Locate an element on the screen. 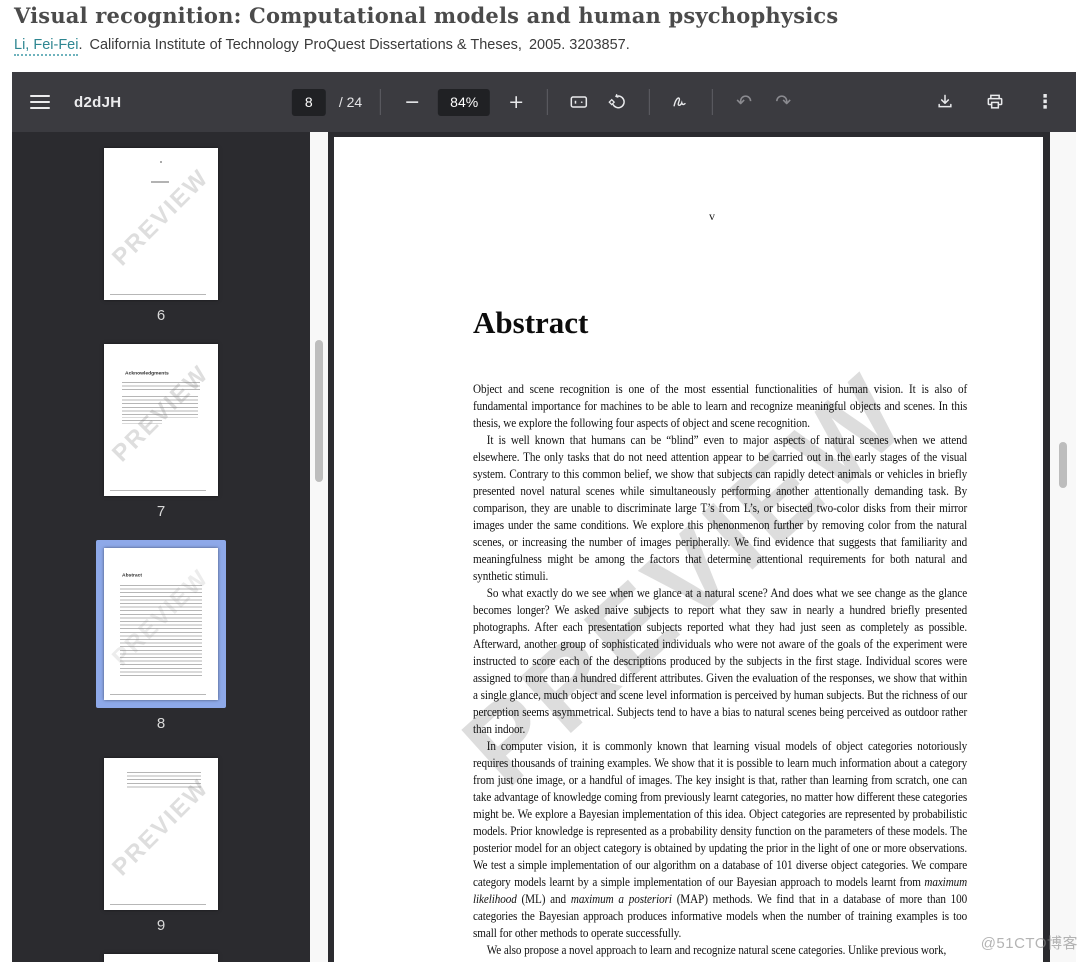 This screenshot has width=1080, height=962. annotate-button is located at coordinates (681, 102).